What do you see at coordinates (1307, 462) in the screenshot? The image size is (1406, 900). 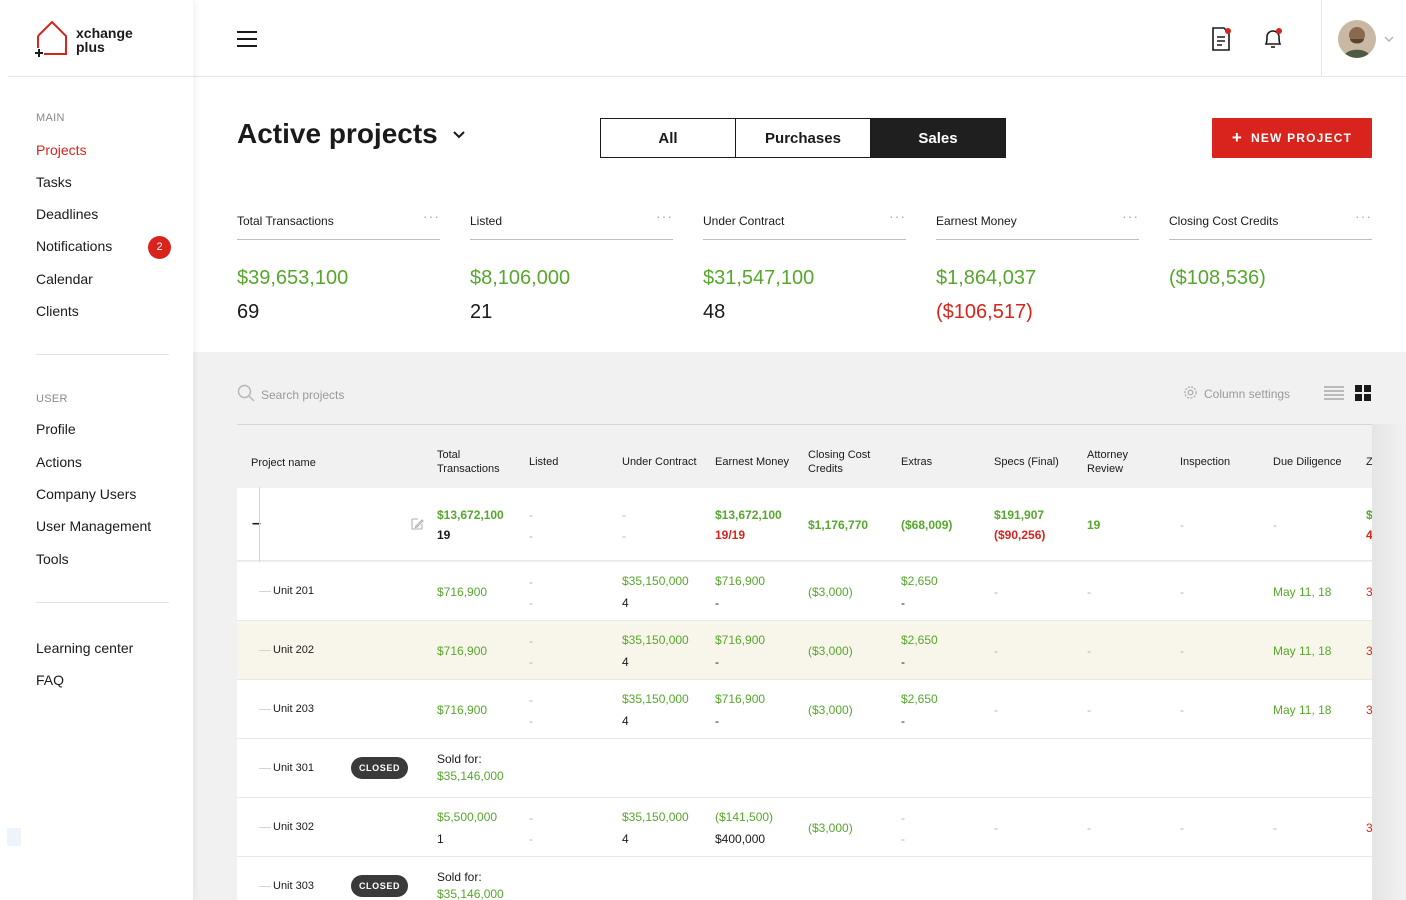 I see `column-header-due-diligence: Due Diligence` at bounding box center [1307, 462].